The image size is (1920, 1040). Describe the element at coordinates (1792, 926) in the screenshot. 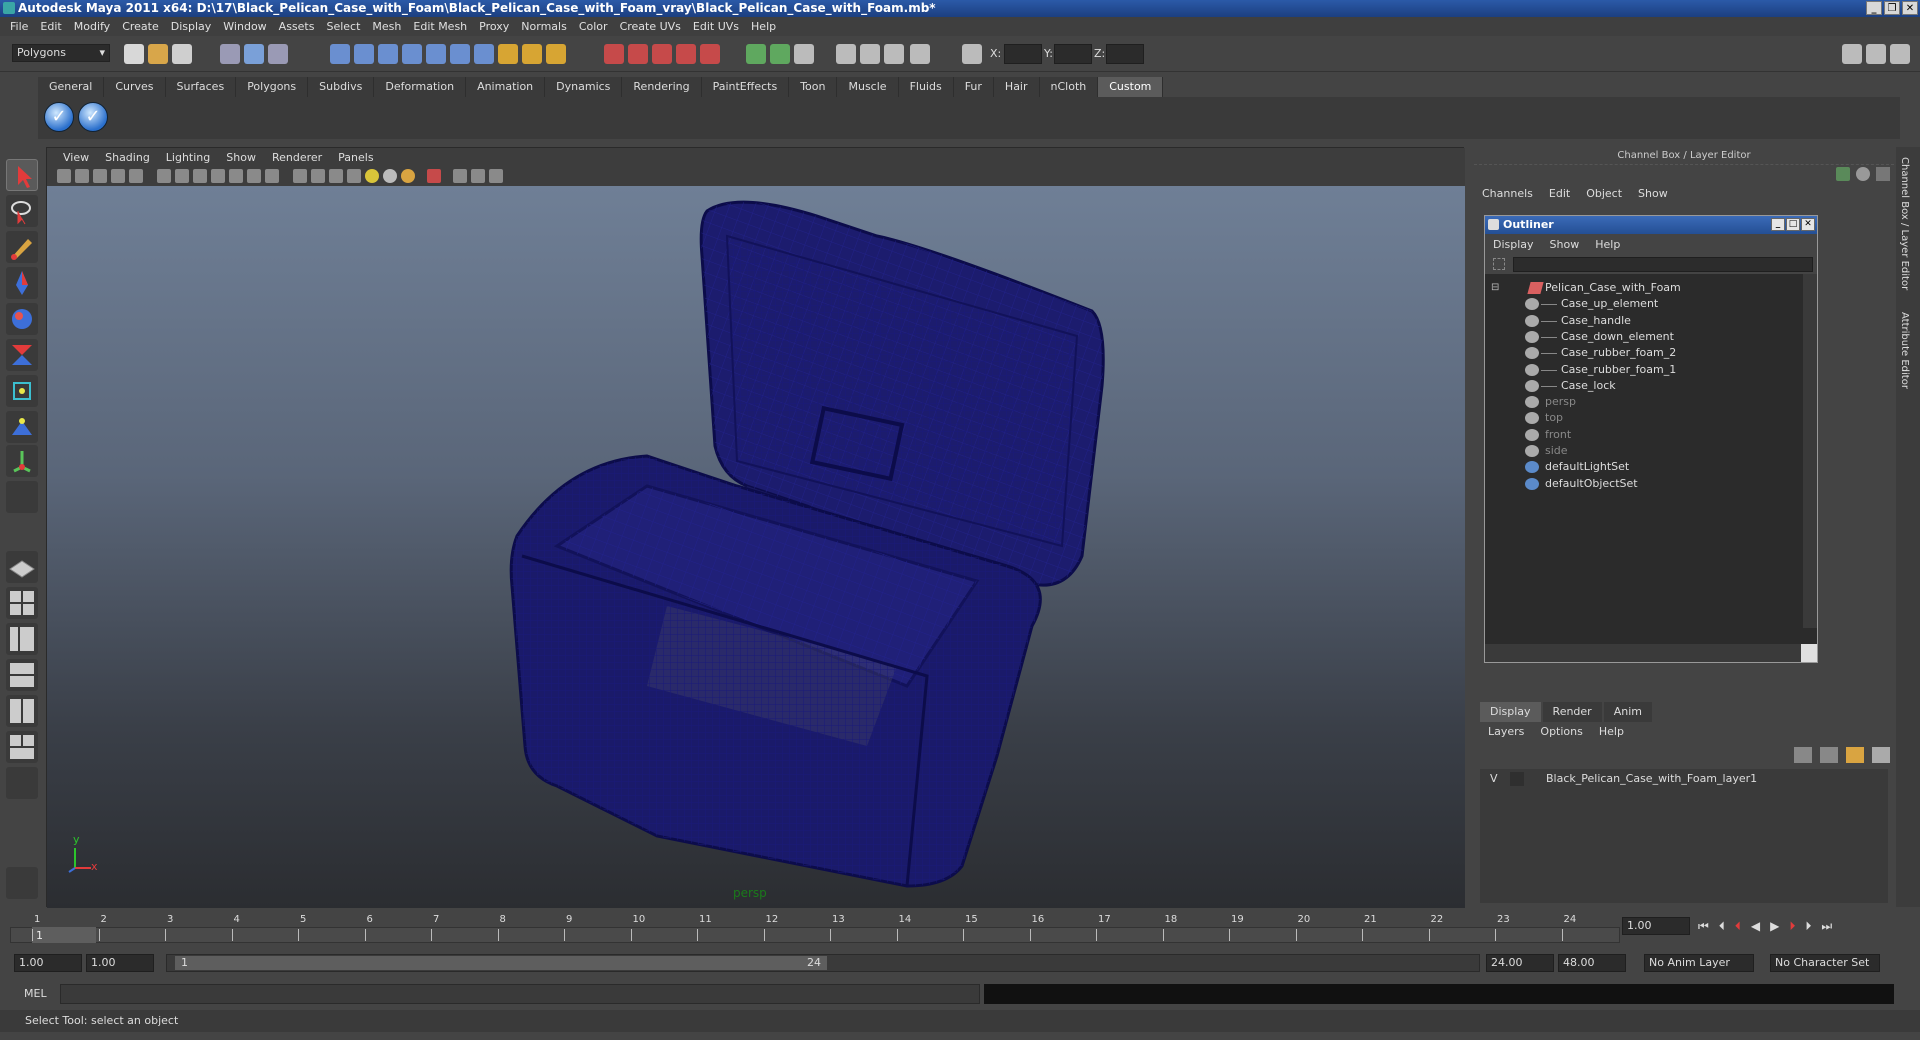

I see `step-forward-frame-icon: ⏵` at that location.